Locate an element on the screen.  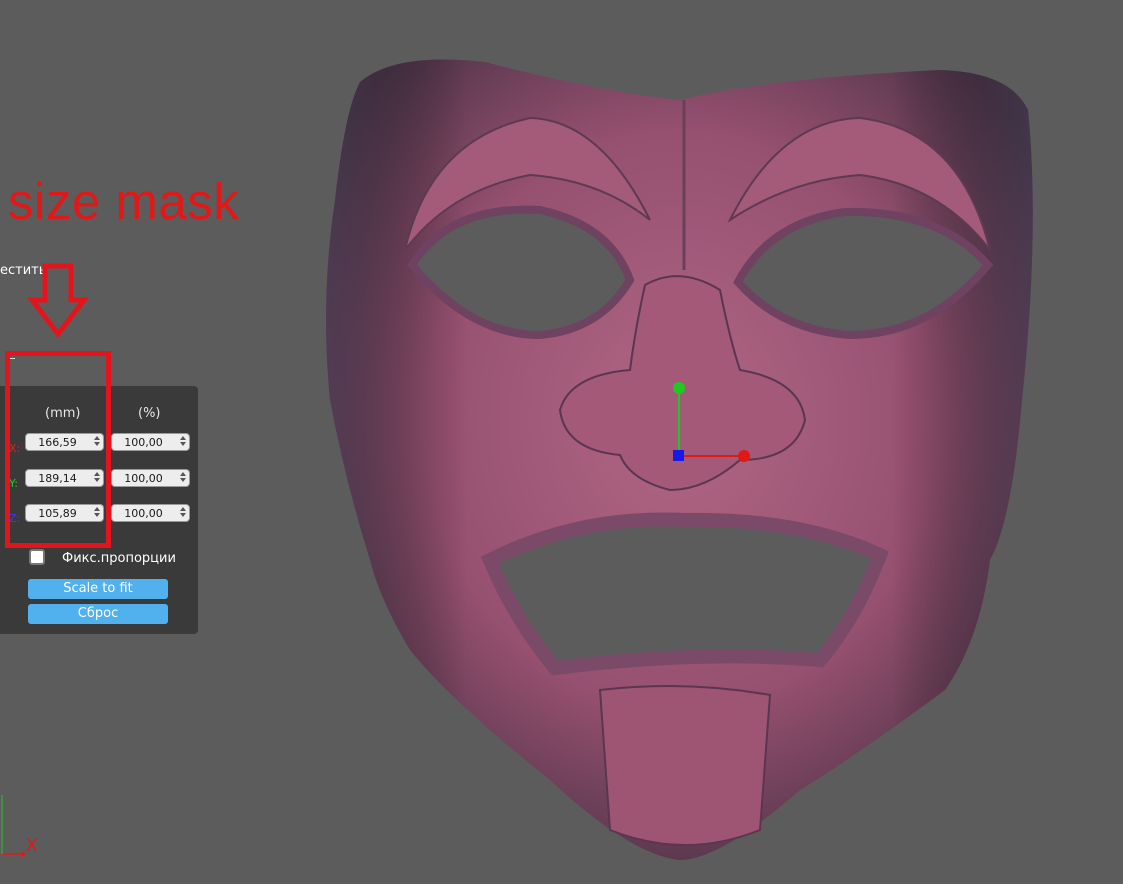
z-percent-input: 100,00 is located at coordinates (150, 513).